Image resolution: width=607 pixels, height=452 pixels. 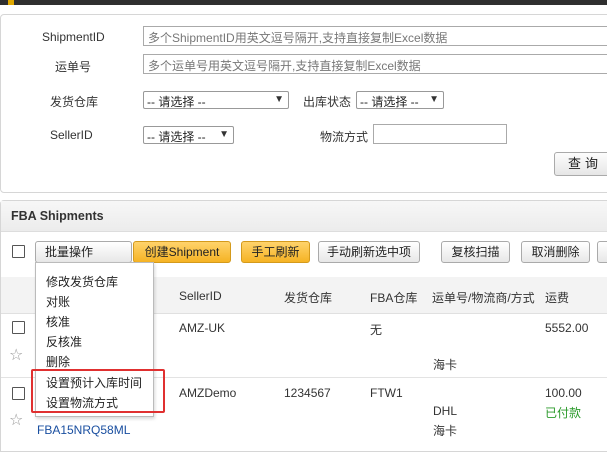 What do you see at coordinates (369, 252) in the screenshot?
I see `refresh-selected-button: 手动刷新选中项` at bounding box center [369, 252].